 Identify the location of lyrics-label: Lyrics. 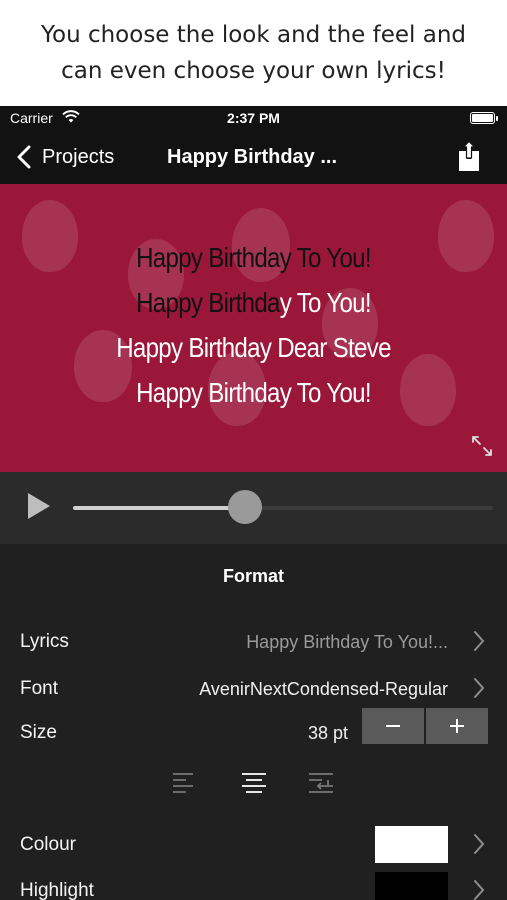
(44, 641).